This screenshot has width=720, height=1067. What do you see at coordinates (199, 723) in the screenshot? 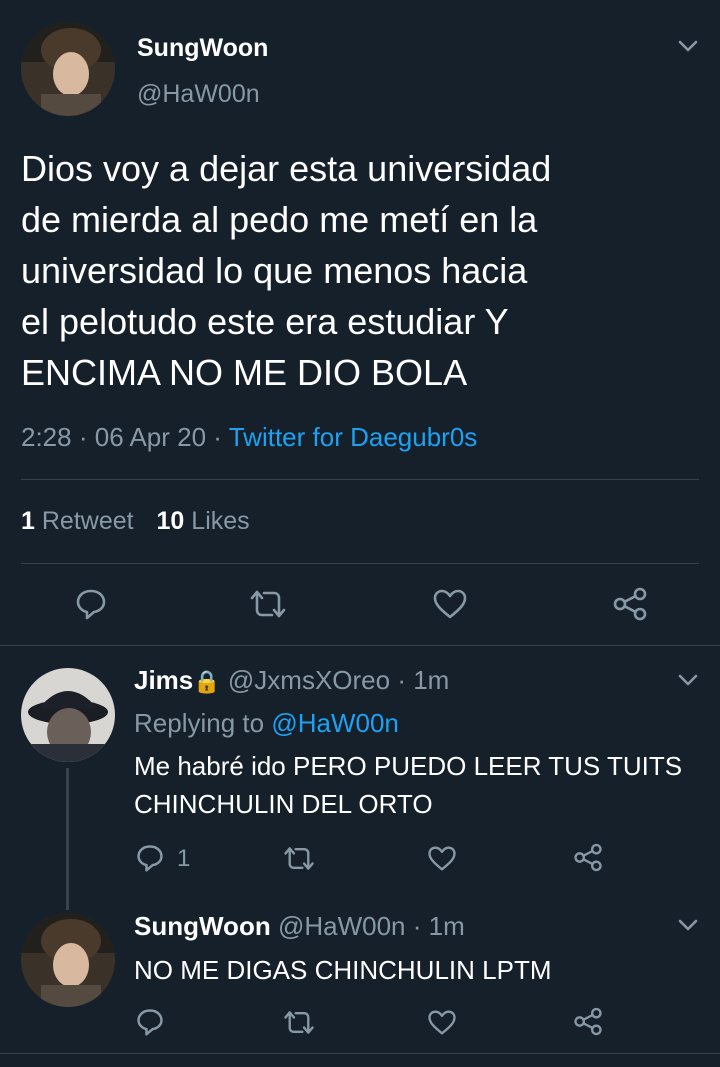
I see `replying-to-label: Replying to` at bounding box center [199, 723].